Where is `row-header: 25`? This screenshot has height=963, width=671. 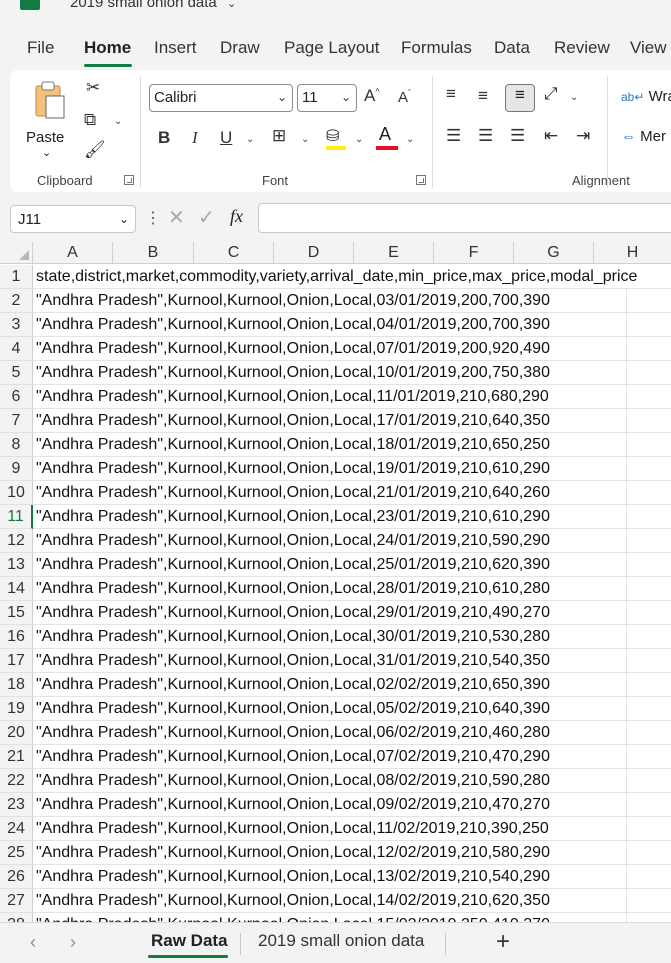
row-header: 25 is located at coordinates (16, 853).